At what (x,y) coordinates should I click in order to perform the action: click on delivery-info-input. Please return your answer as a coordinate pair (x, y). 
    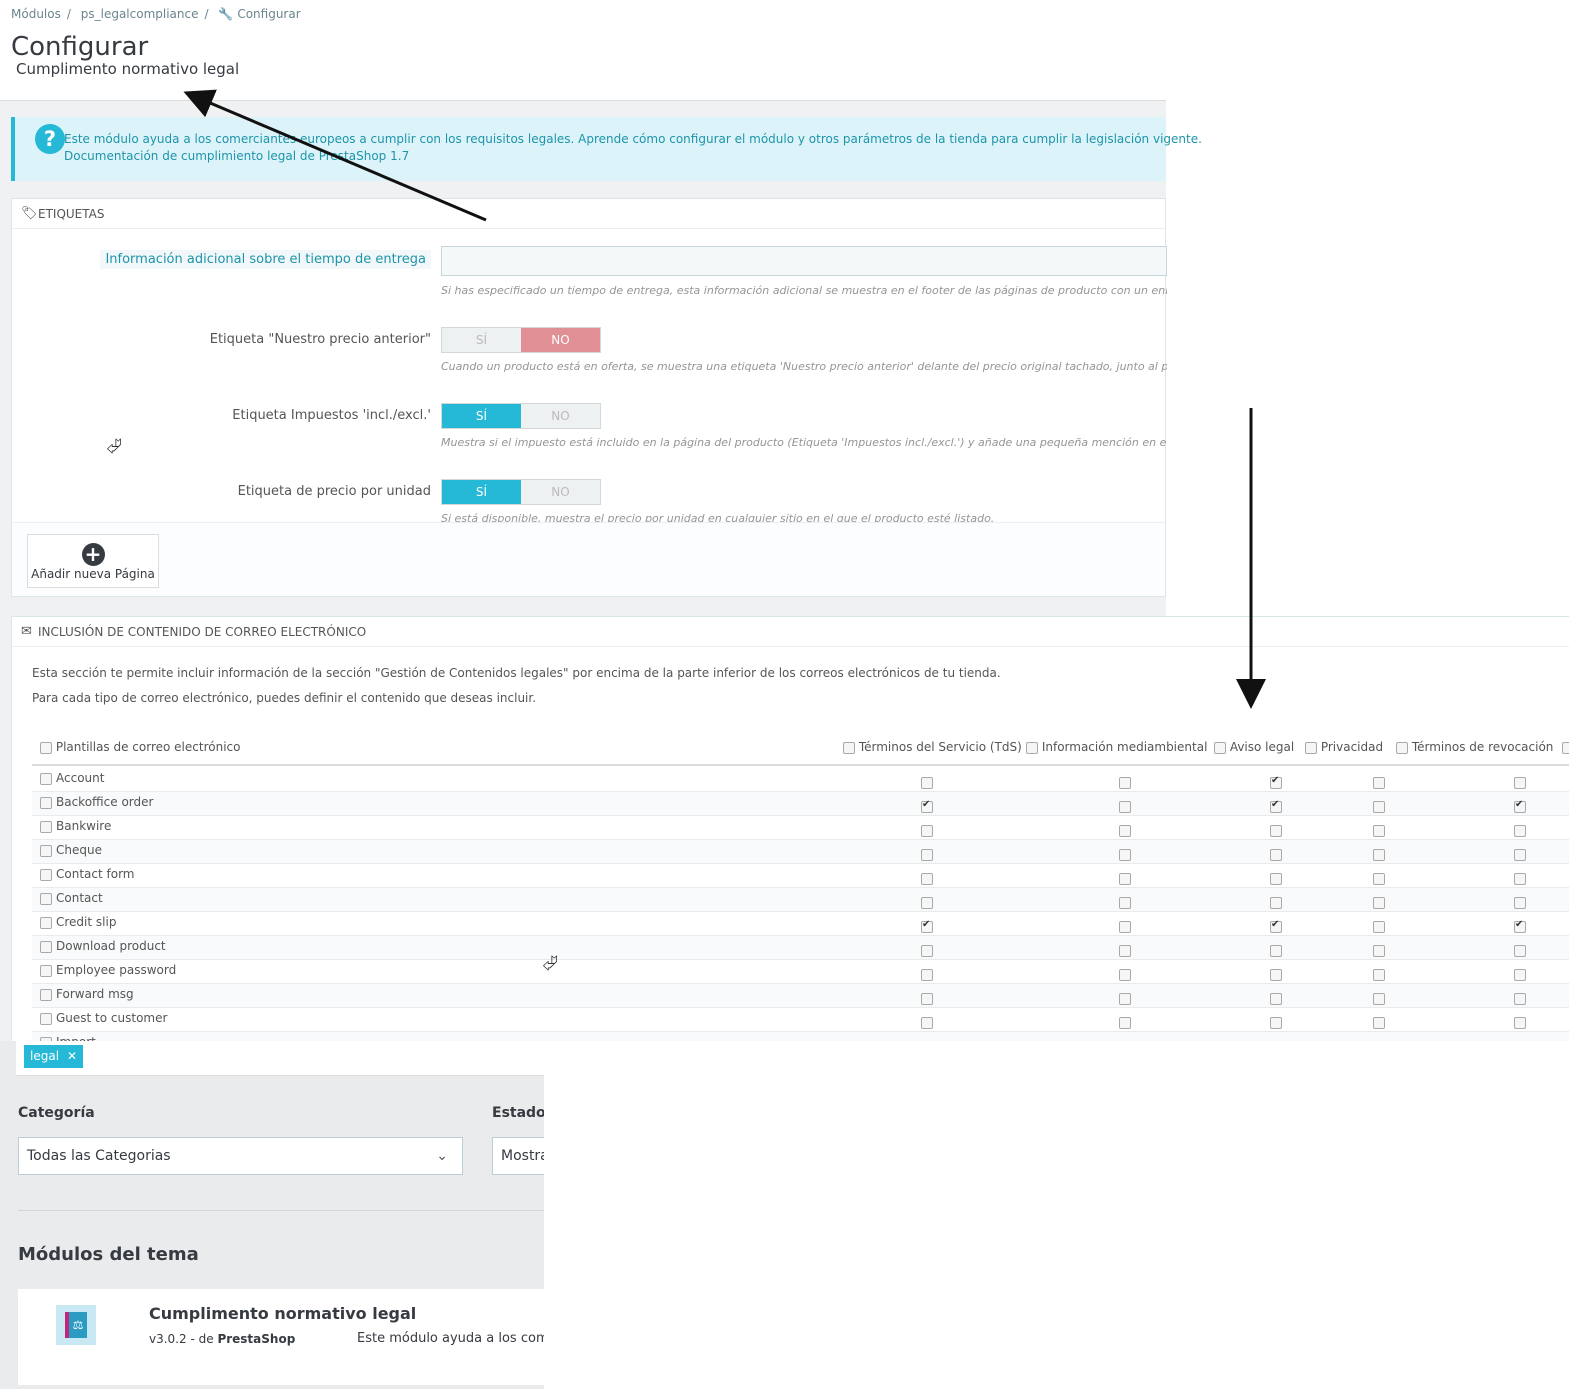
    Looking at the image, I should click on (804, 261).